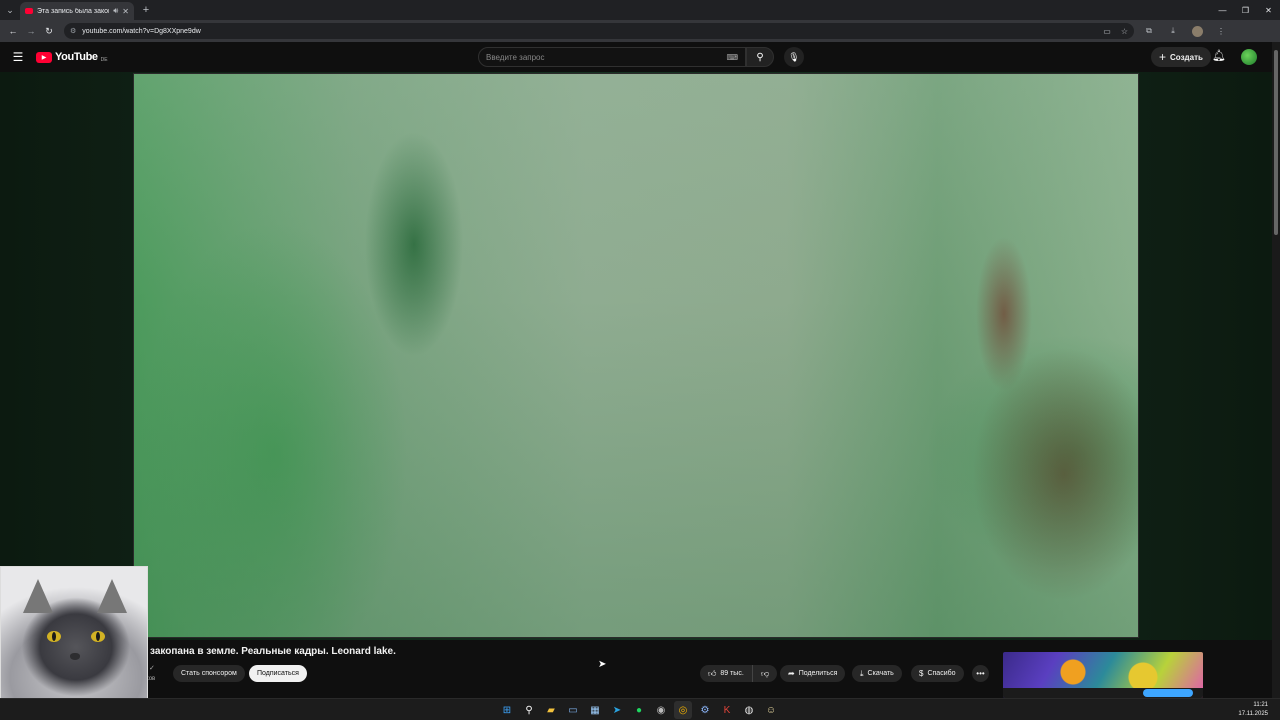  Describe the element at coordinates (1276, 142) in the screenshot. I see `scrollbar-thumb` at that location.